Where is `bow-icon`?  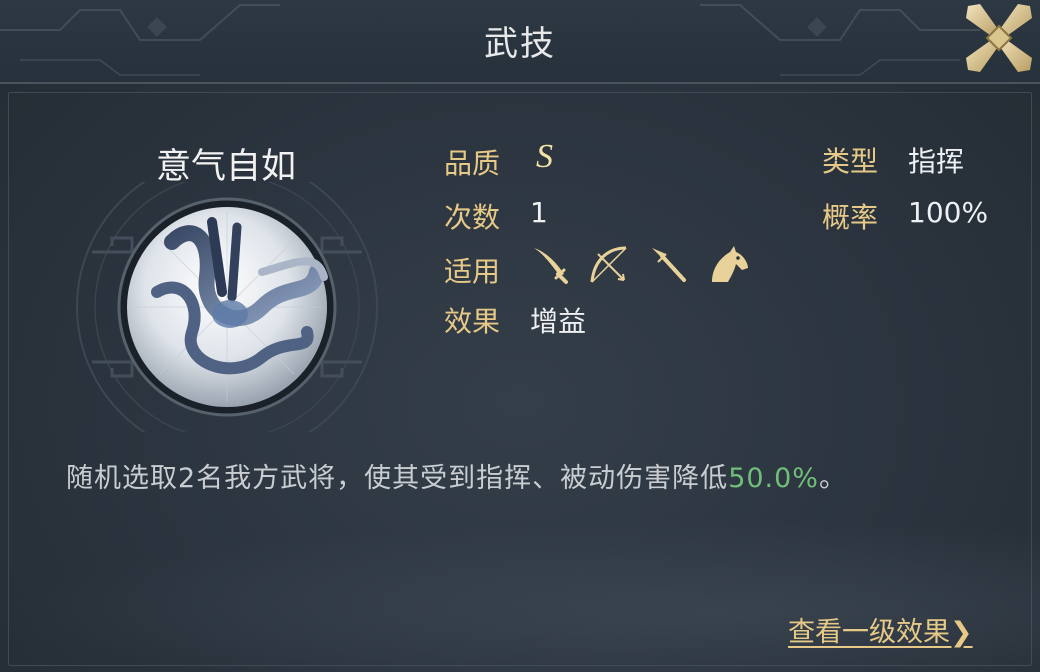 bow-icon is located at coordinates (609, 265).